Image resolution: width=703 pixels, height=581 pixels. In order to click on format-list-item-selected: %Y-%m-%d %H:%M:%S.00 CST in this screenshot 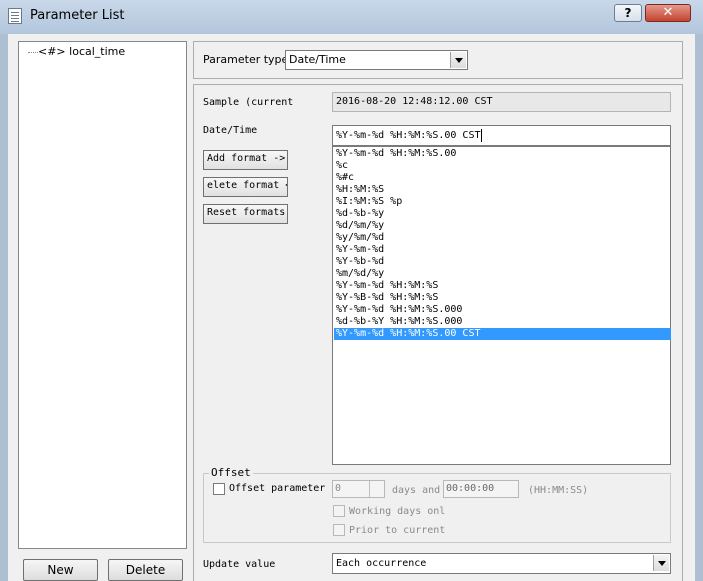, I will do `click(502, 334)`.